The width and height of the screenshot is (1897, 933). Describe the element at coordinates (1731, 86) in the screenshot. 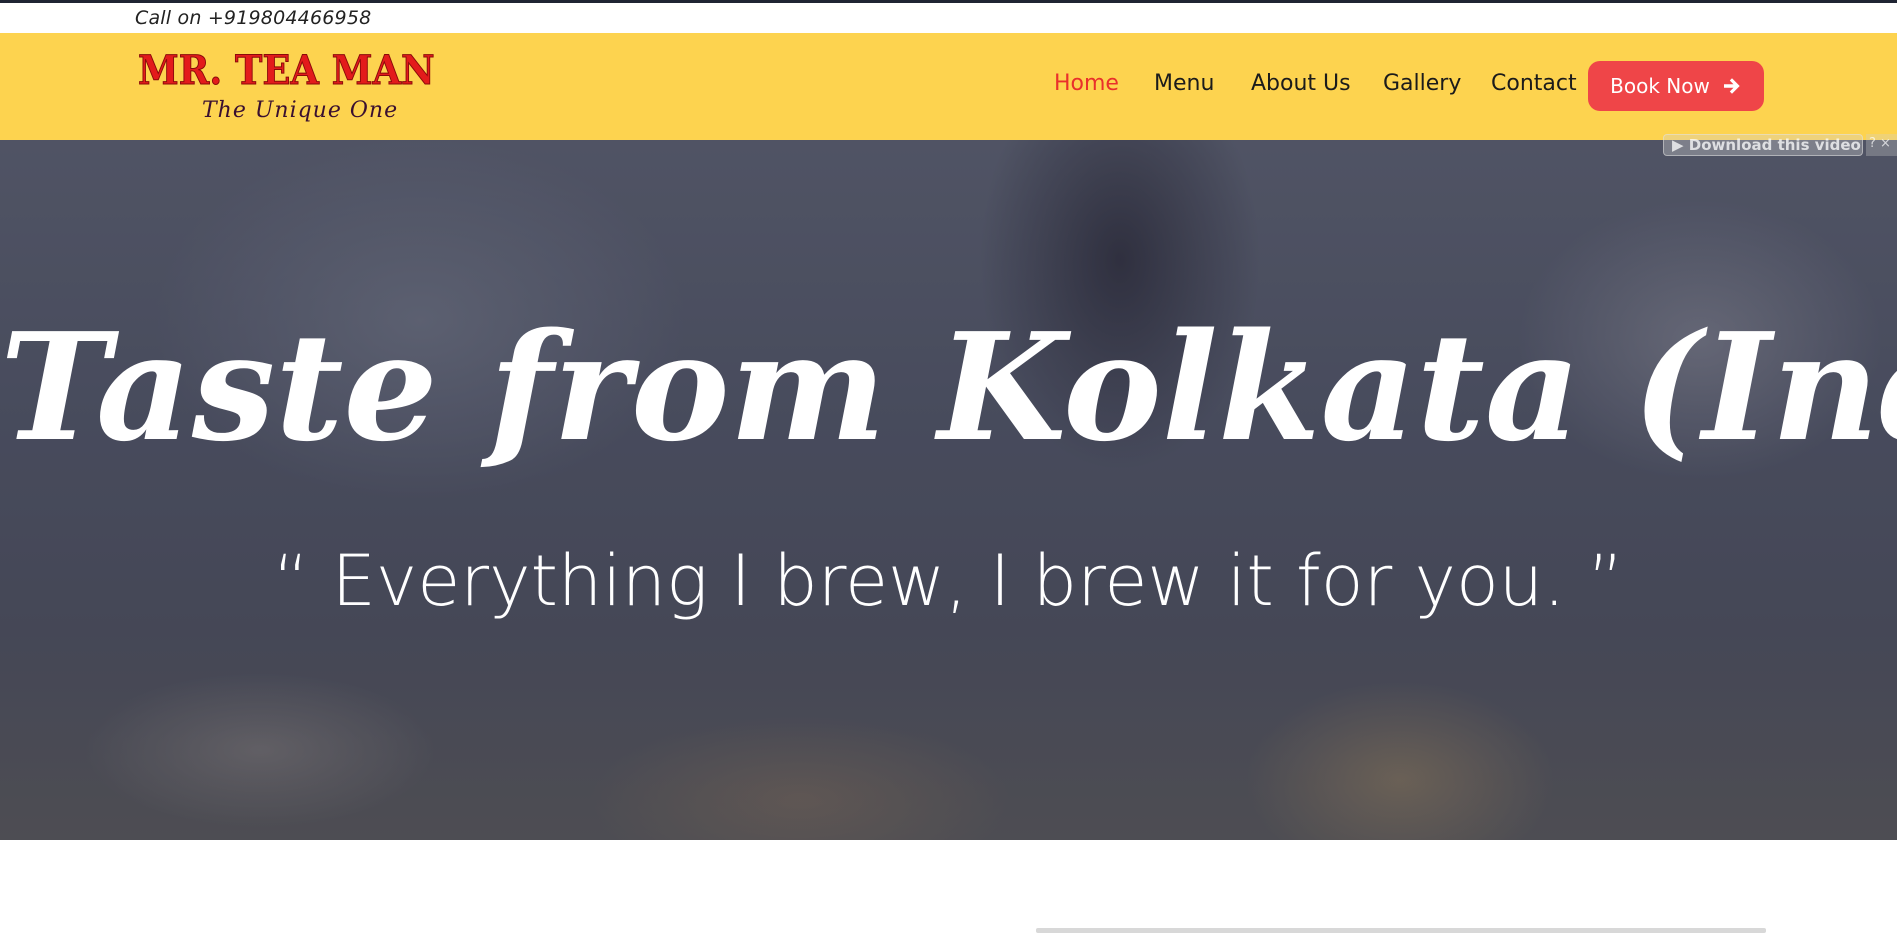

I see `arrow-right-icon` at that location.